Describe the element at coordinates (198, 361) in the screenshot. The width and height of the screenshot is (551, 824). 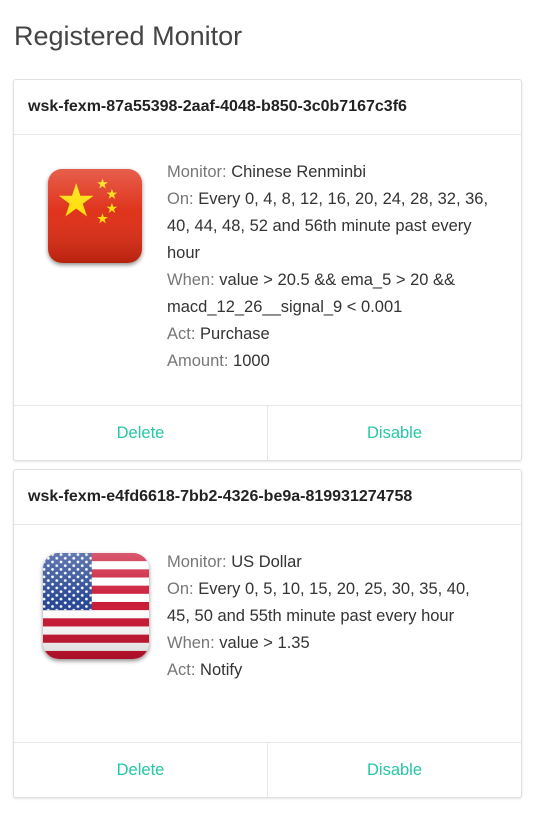
I see `amount-label: Amount:` at that location.